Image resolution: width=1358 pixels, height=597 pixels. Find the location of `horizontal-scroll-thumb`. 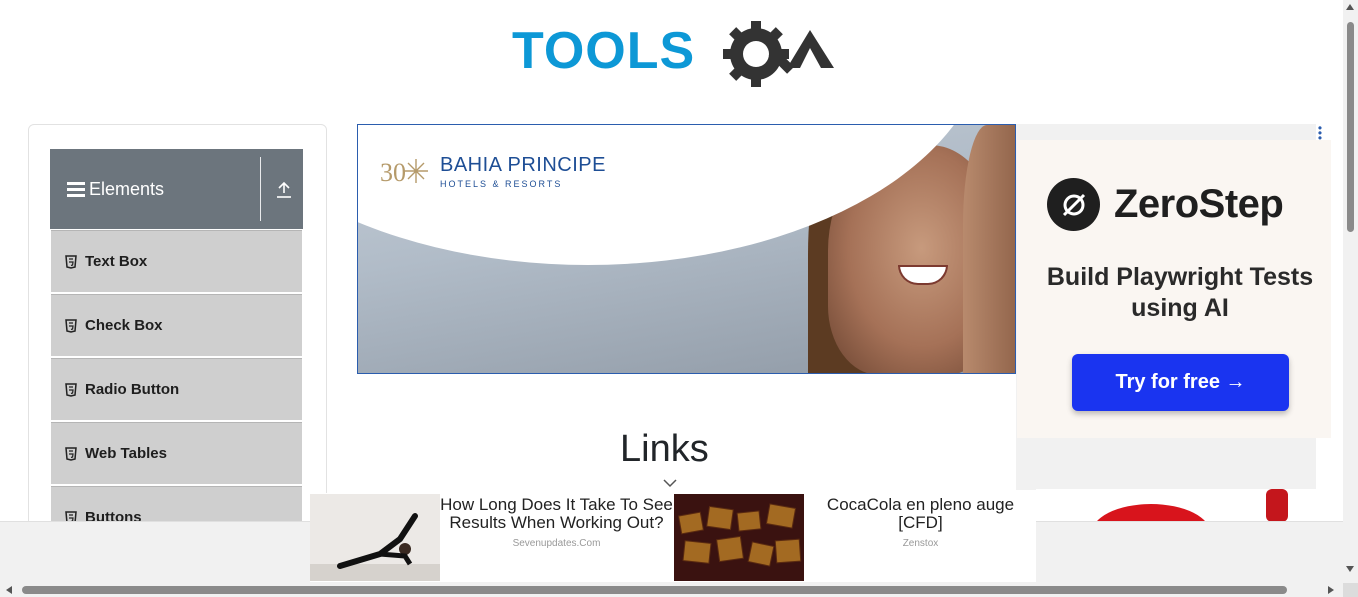

horizontal-scroll-thumb is located at coordinates (654, 590).